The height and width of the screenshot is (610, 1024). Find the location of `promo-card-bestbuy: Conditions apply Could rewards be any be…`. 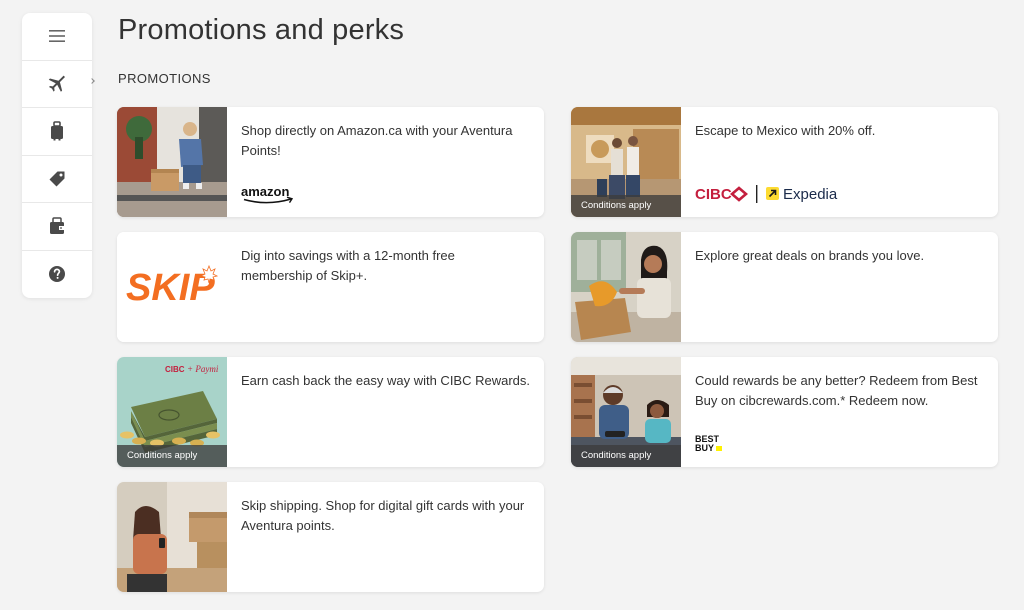

promo-card-bestbuy: Conditions apply Could rewards be any be… is located at coordinates (784, 412).